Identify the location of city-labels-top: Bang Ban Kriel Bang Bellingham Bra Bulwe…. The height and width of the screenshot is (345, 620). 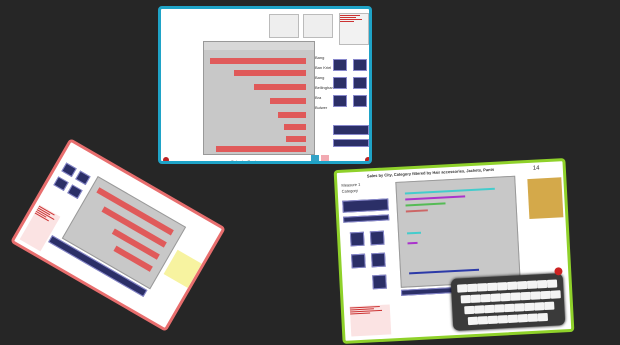
(325, 82).